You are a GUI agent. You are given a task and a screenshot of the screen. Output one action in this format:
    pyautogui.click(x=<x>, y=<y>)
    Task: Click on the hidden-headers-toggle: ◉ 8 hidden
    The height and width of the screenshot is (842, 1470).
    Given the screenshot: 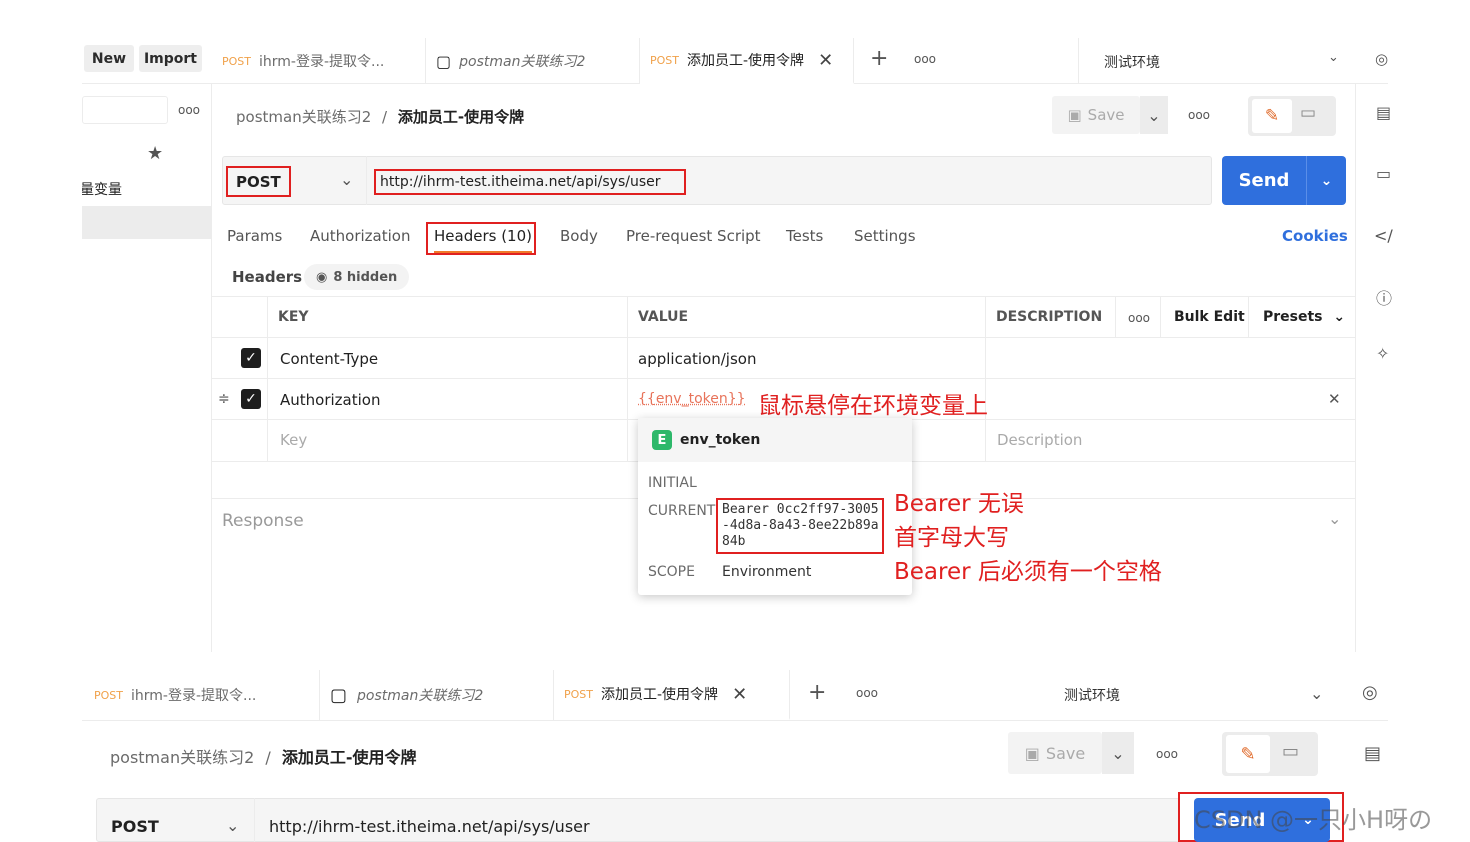 What is the action you would take?
    pyautogui.click(x=357, y=277)
    